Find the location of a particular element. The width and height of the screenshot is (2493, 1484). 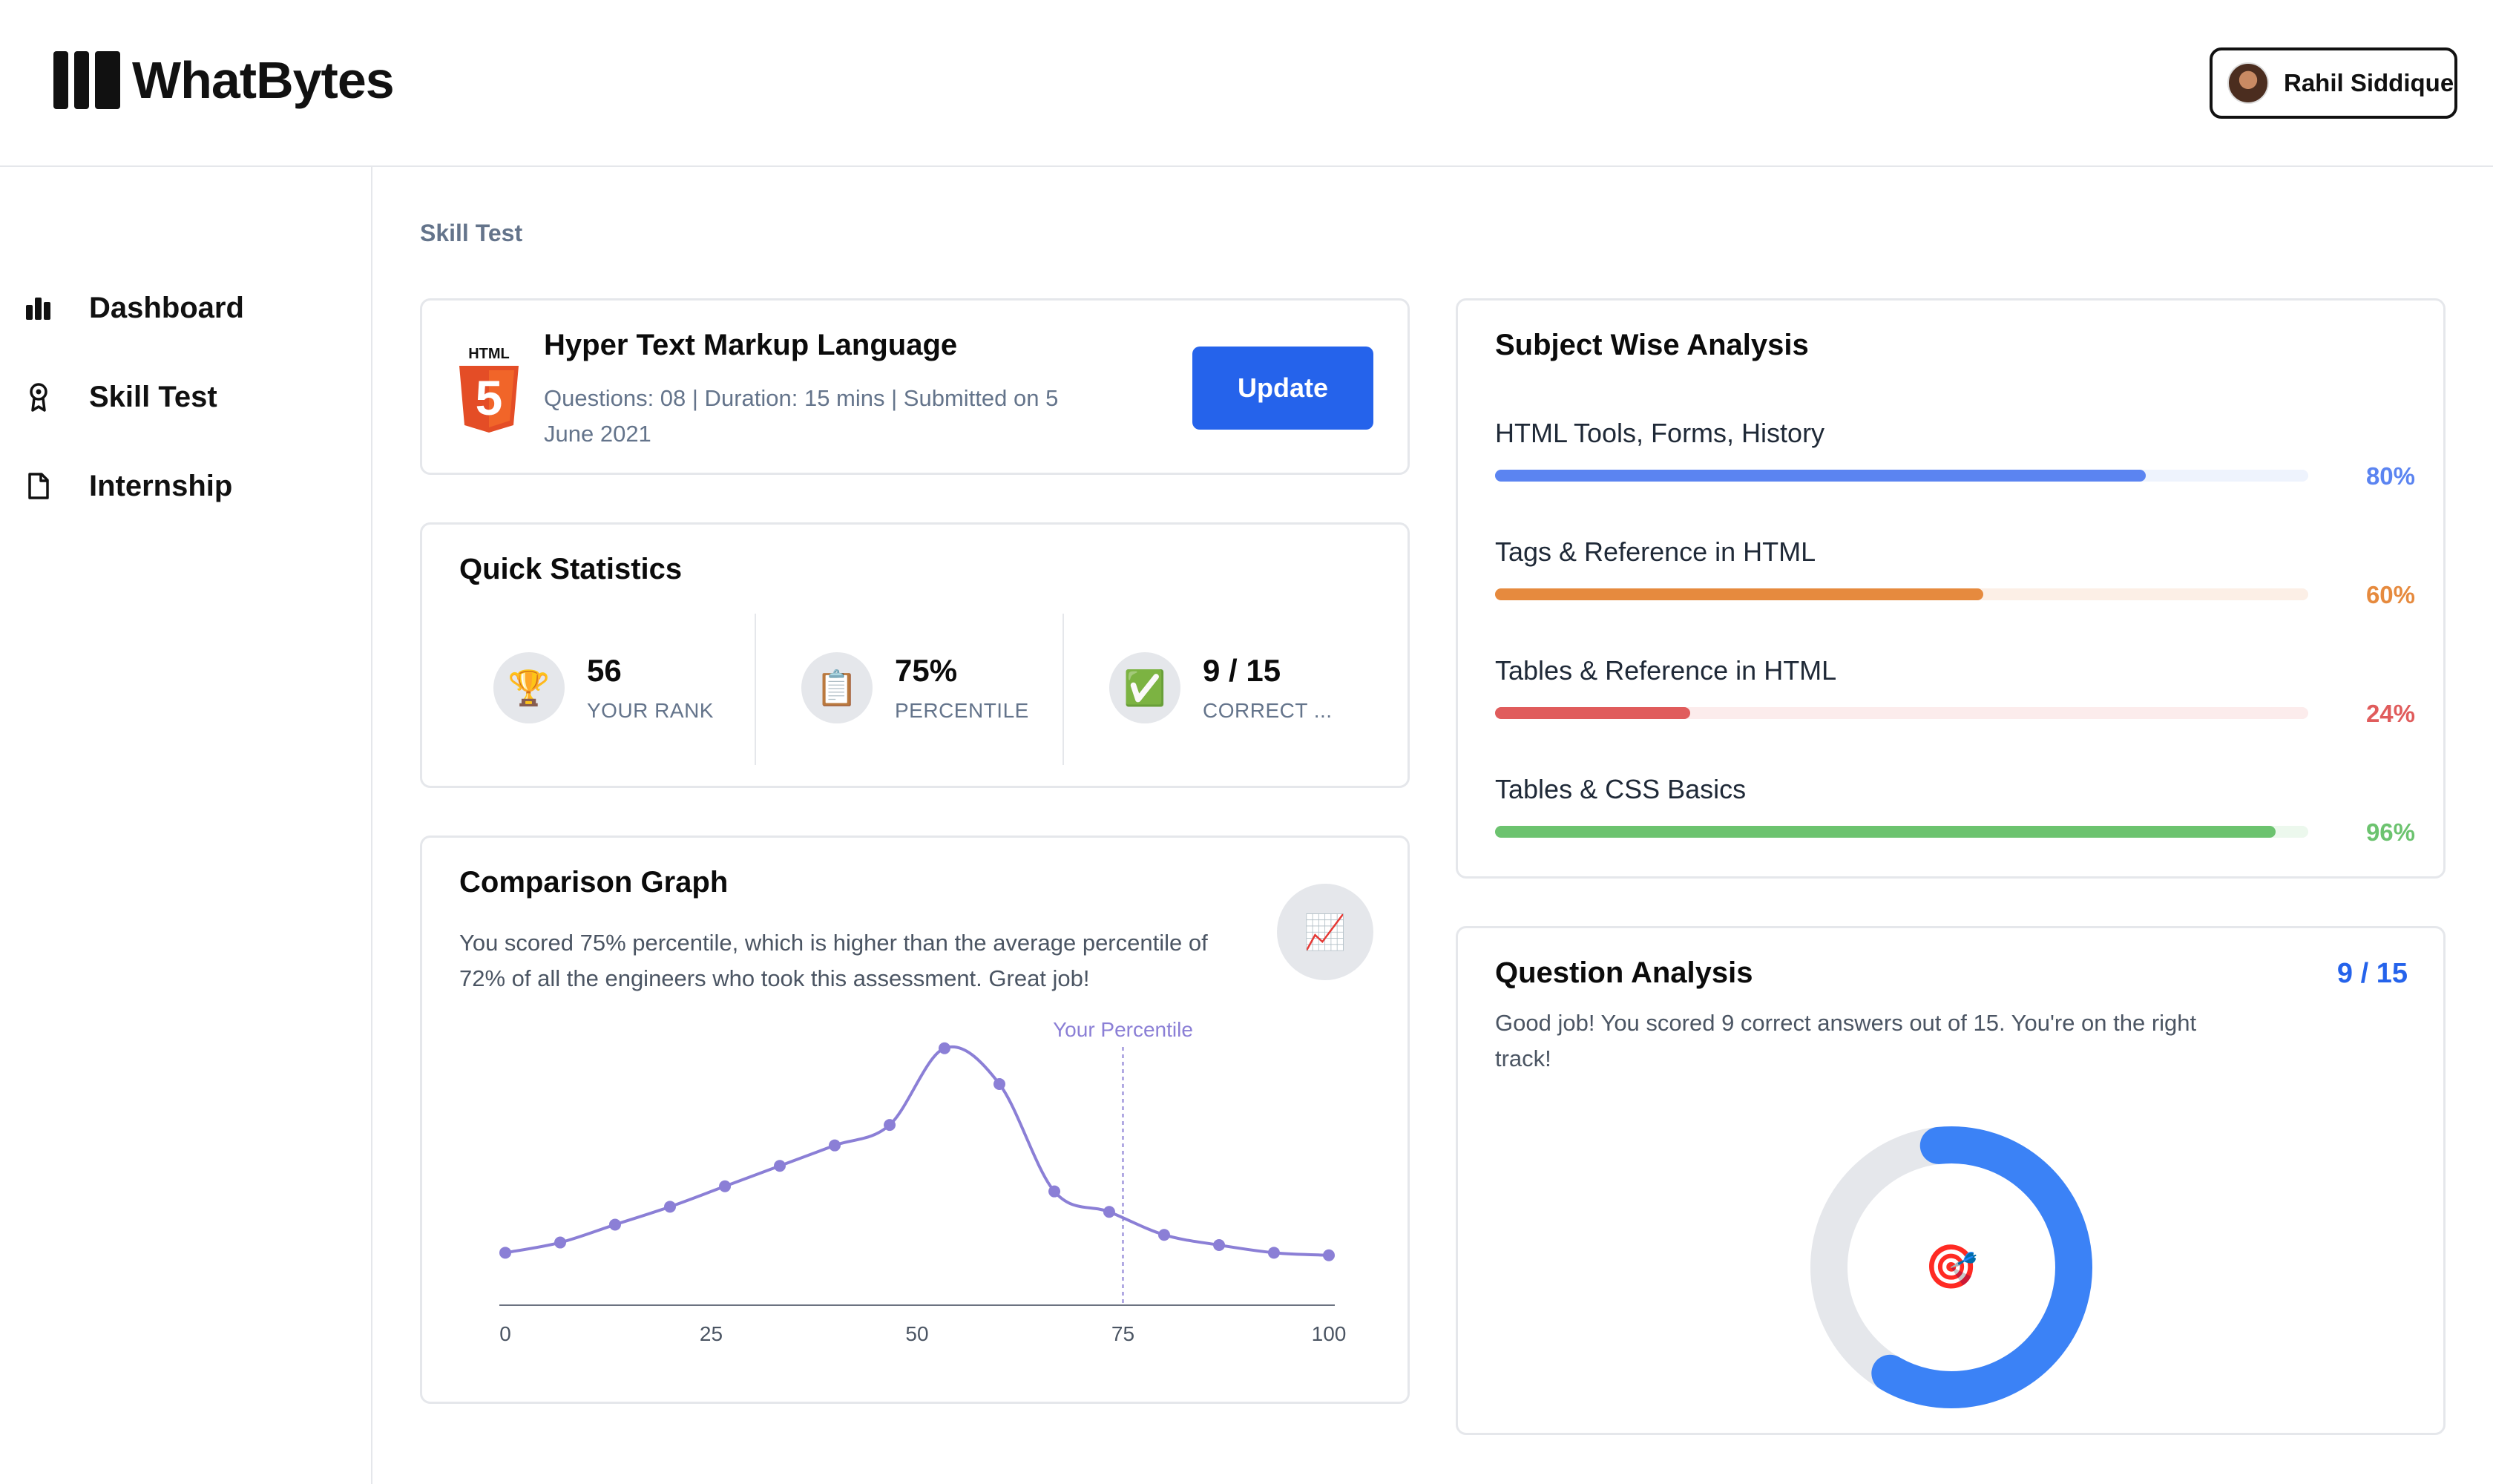

x-tick-label: 75 is located at coordinates (1122, 1333).